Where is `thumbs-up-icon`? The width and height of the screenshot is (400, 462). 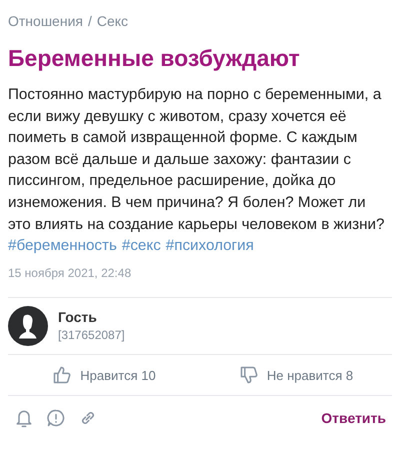
thumbs-up-icon is located at coordinates (62, 375).